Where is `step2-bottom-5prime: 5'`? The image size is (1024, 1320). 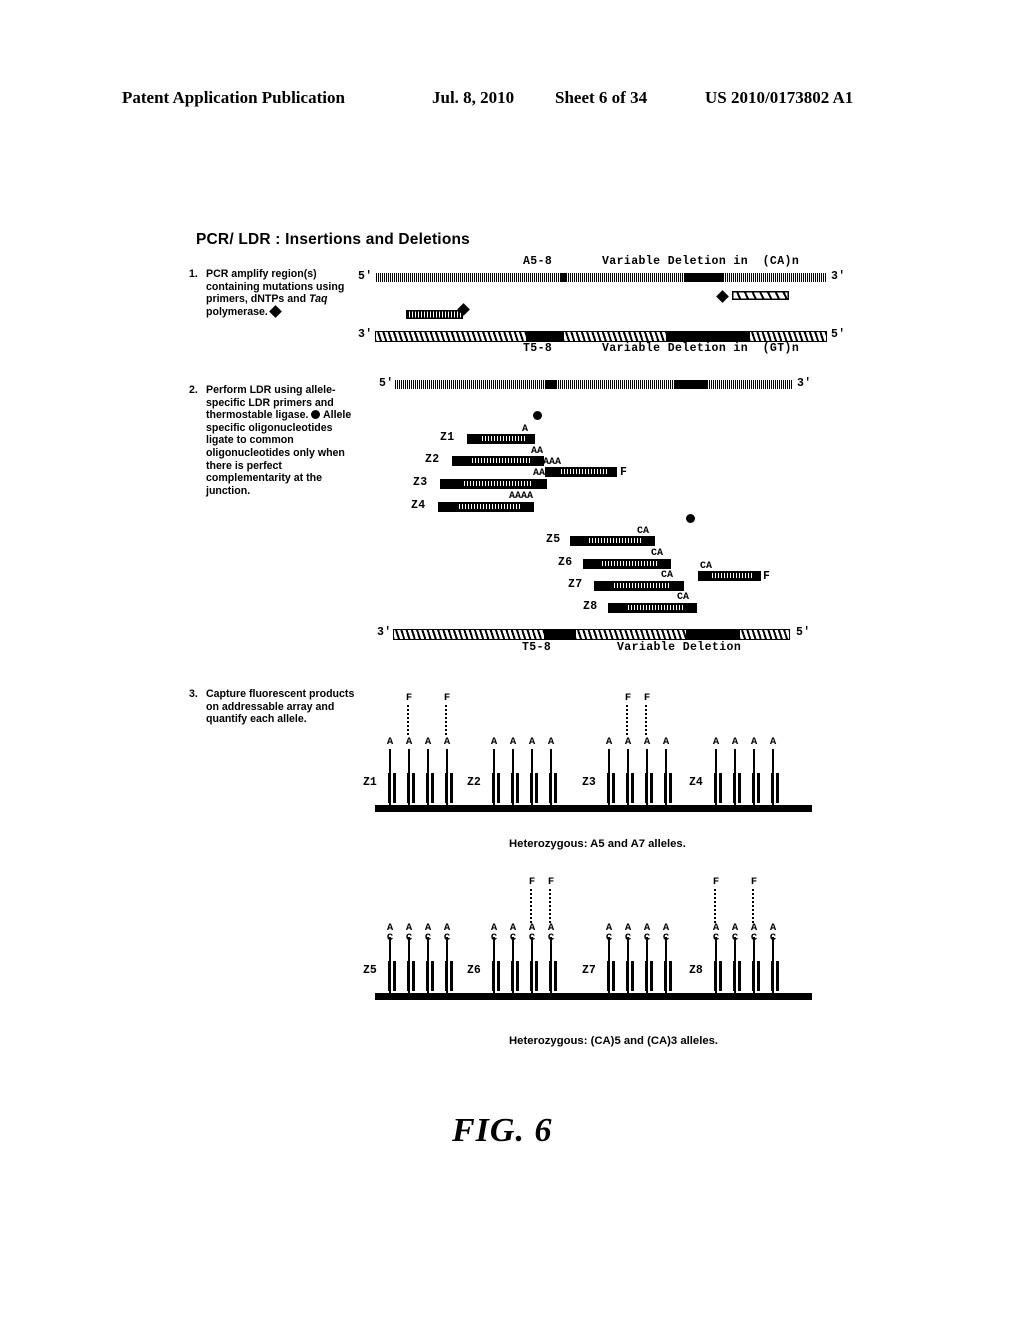 step2-bottom-5prime: 5' is located at coordinates (803, 632).